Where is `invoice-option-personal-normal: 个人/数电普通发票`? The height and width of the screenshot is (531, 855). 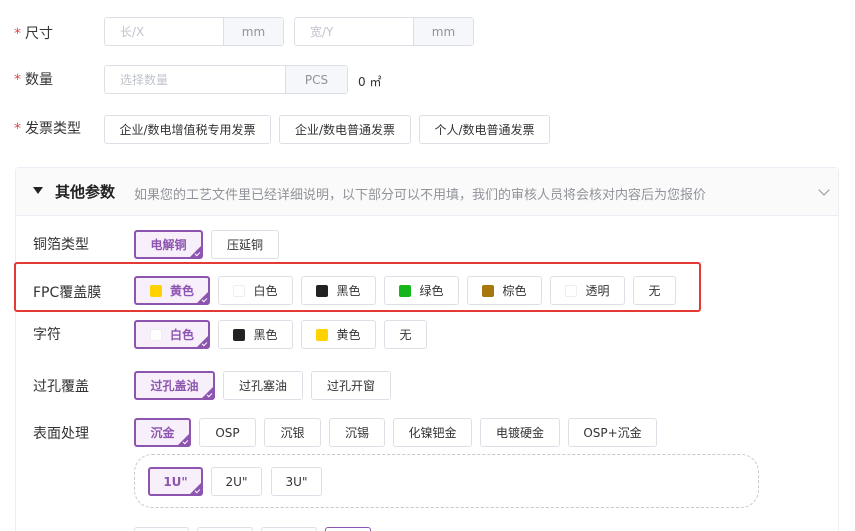 invoice-option-personal-normal: 个人/数电普通发票 is located at coordinates (484, 129).